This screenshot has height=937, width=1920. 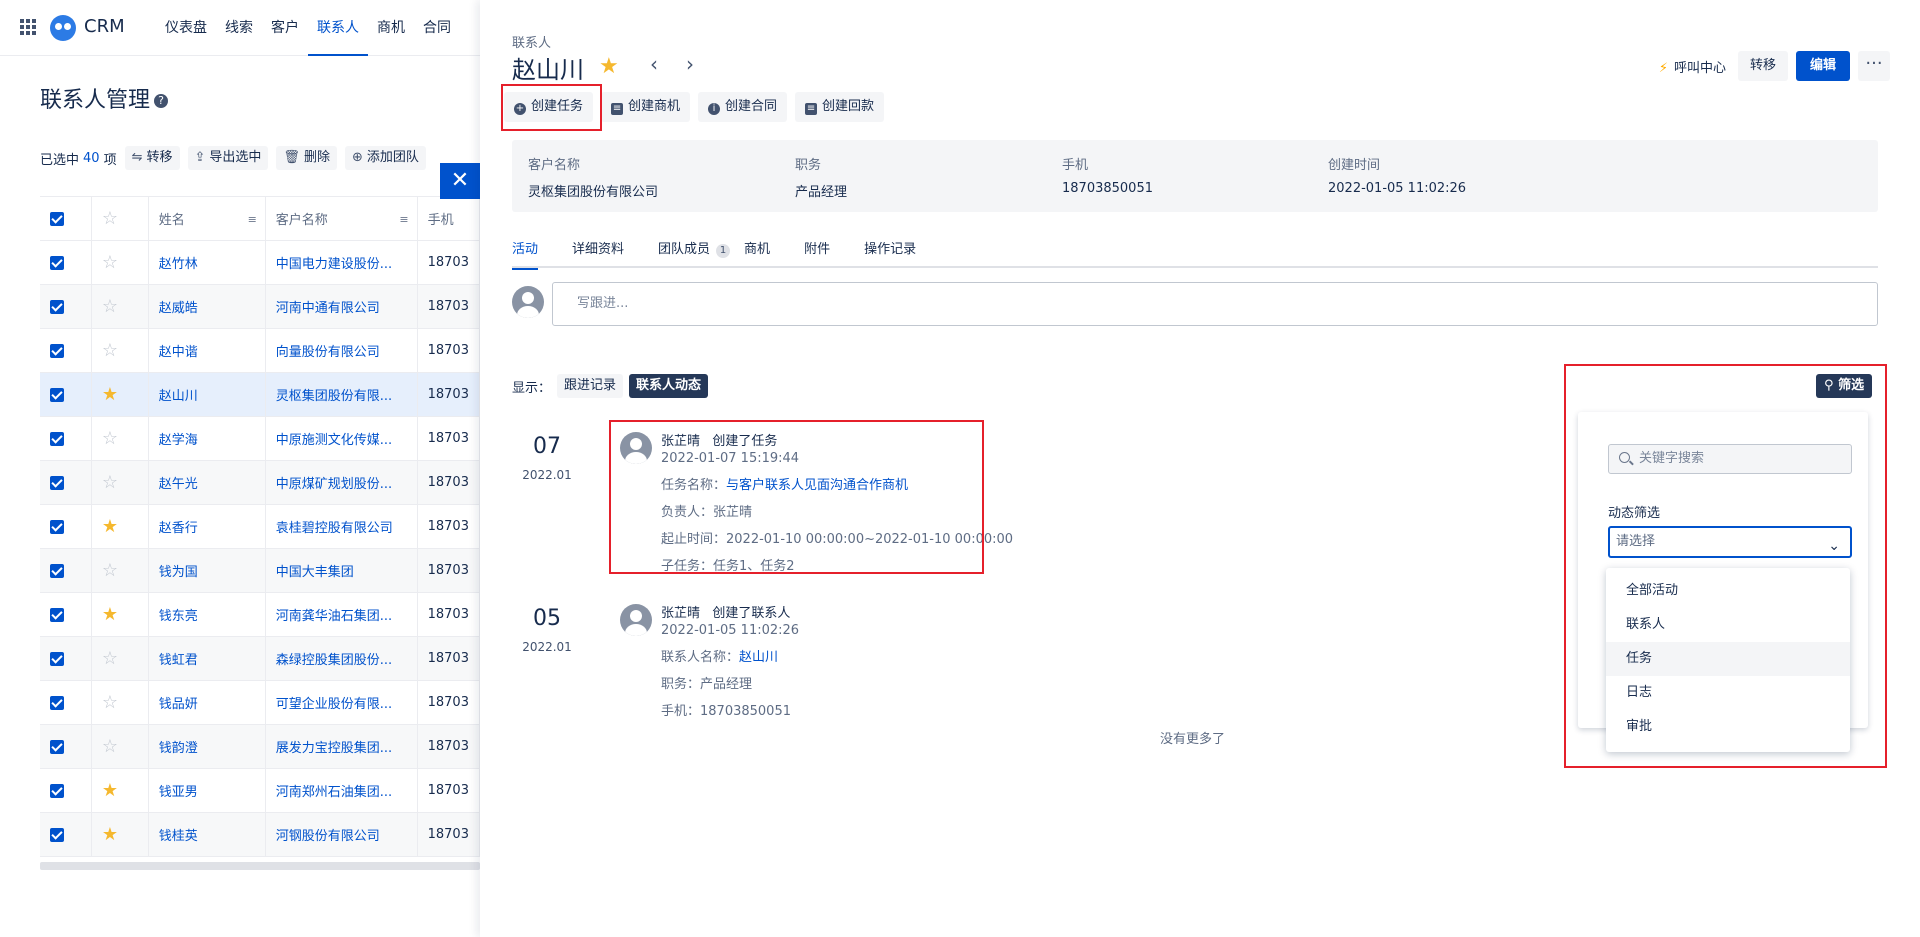 I want to click on app-grid-icon, so click(x=28, y=27).